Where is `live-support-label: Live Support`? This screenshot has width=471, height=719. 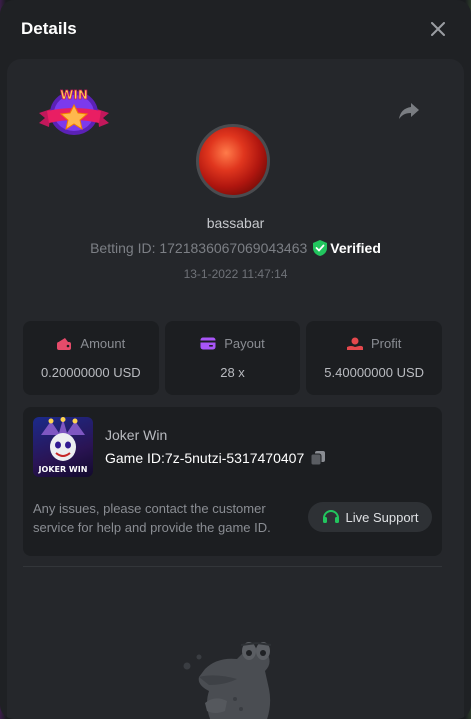 live-support-label: Live Support is located at coordinates (382, 517).